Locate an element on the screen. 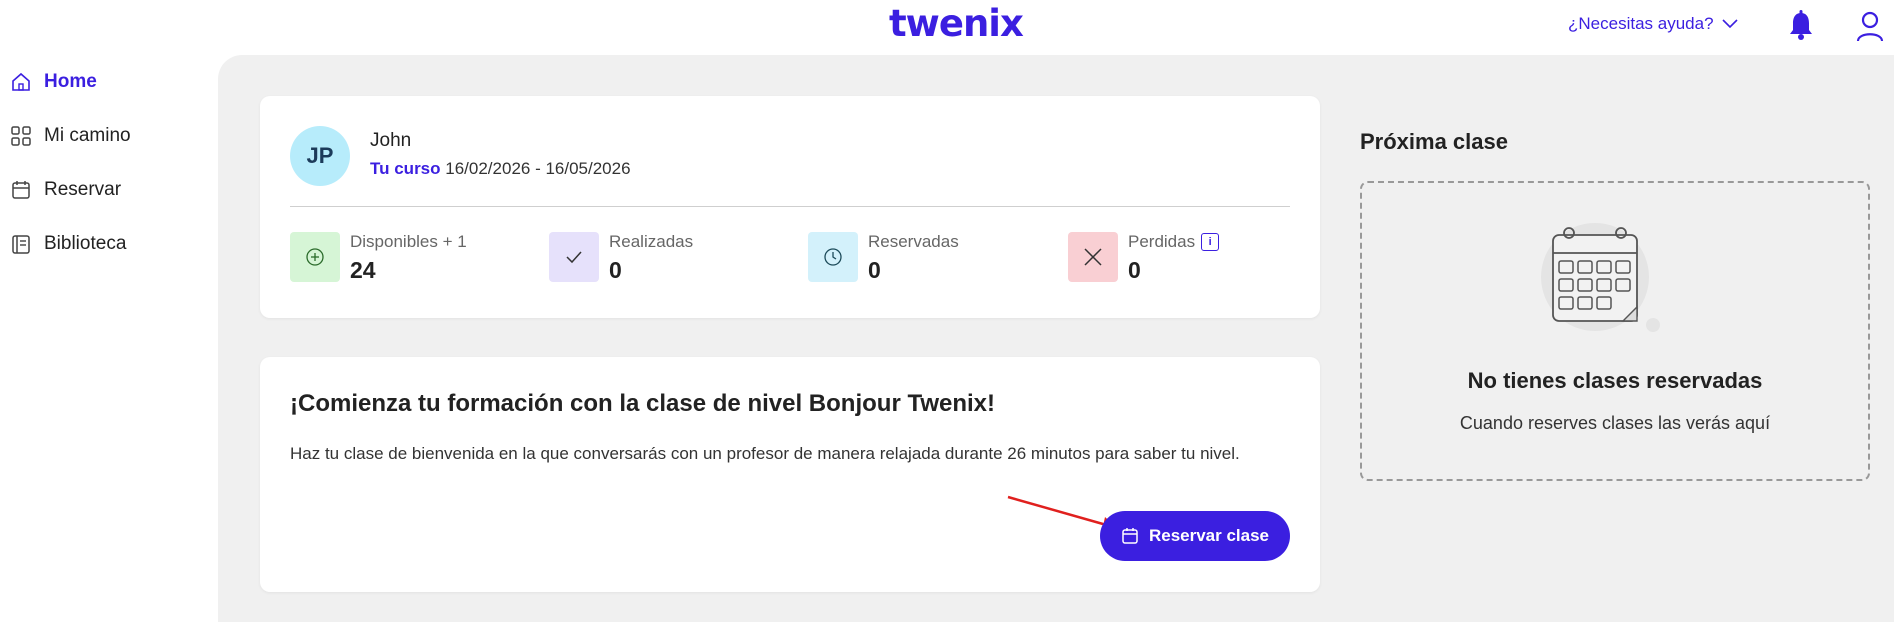 This screenshot has height=622, width=1894. sidebar-item-biblioteca: Biblioteca is located at coordinates (68, 244).